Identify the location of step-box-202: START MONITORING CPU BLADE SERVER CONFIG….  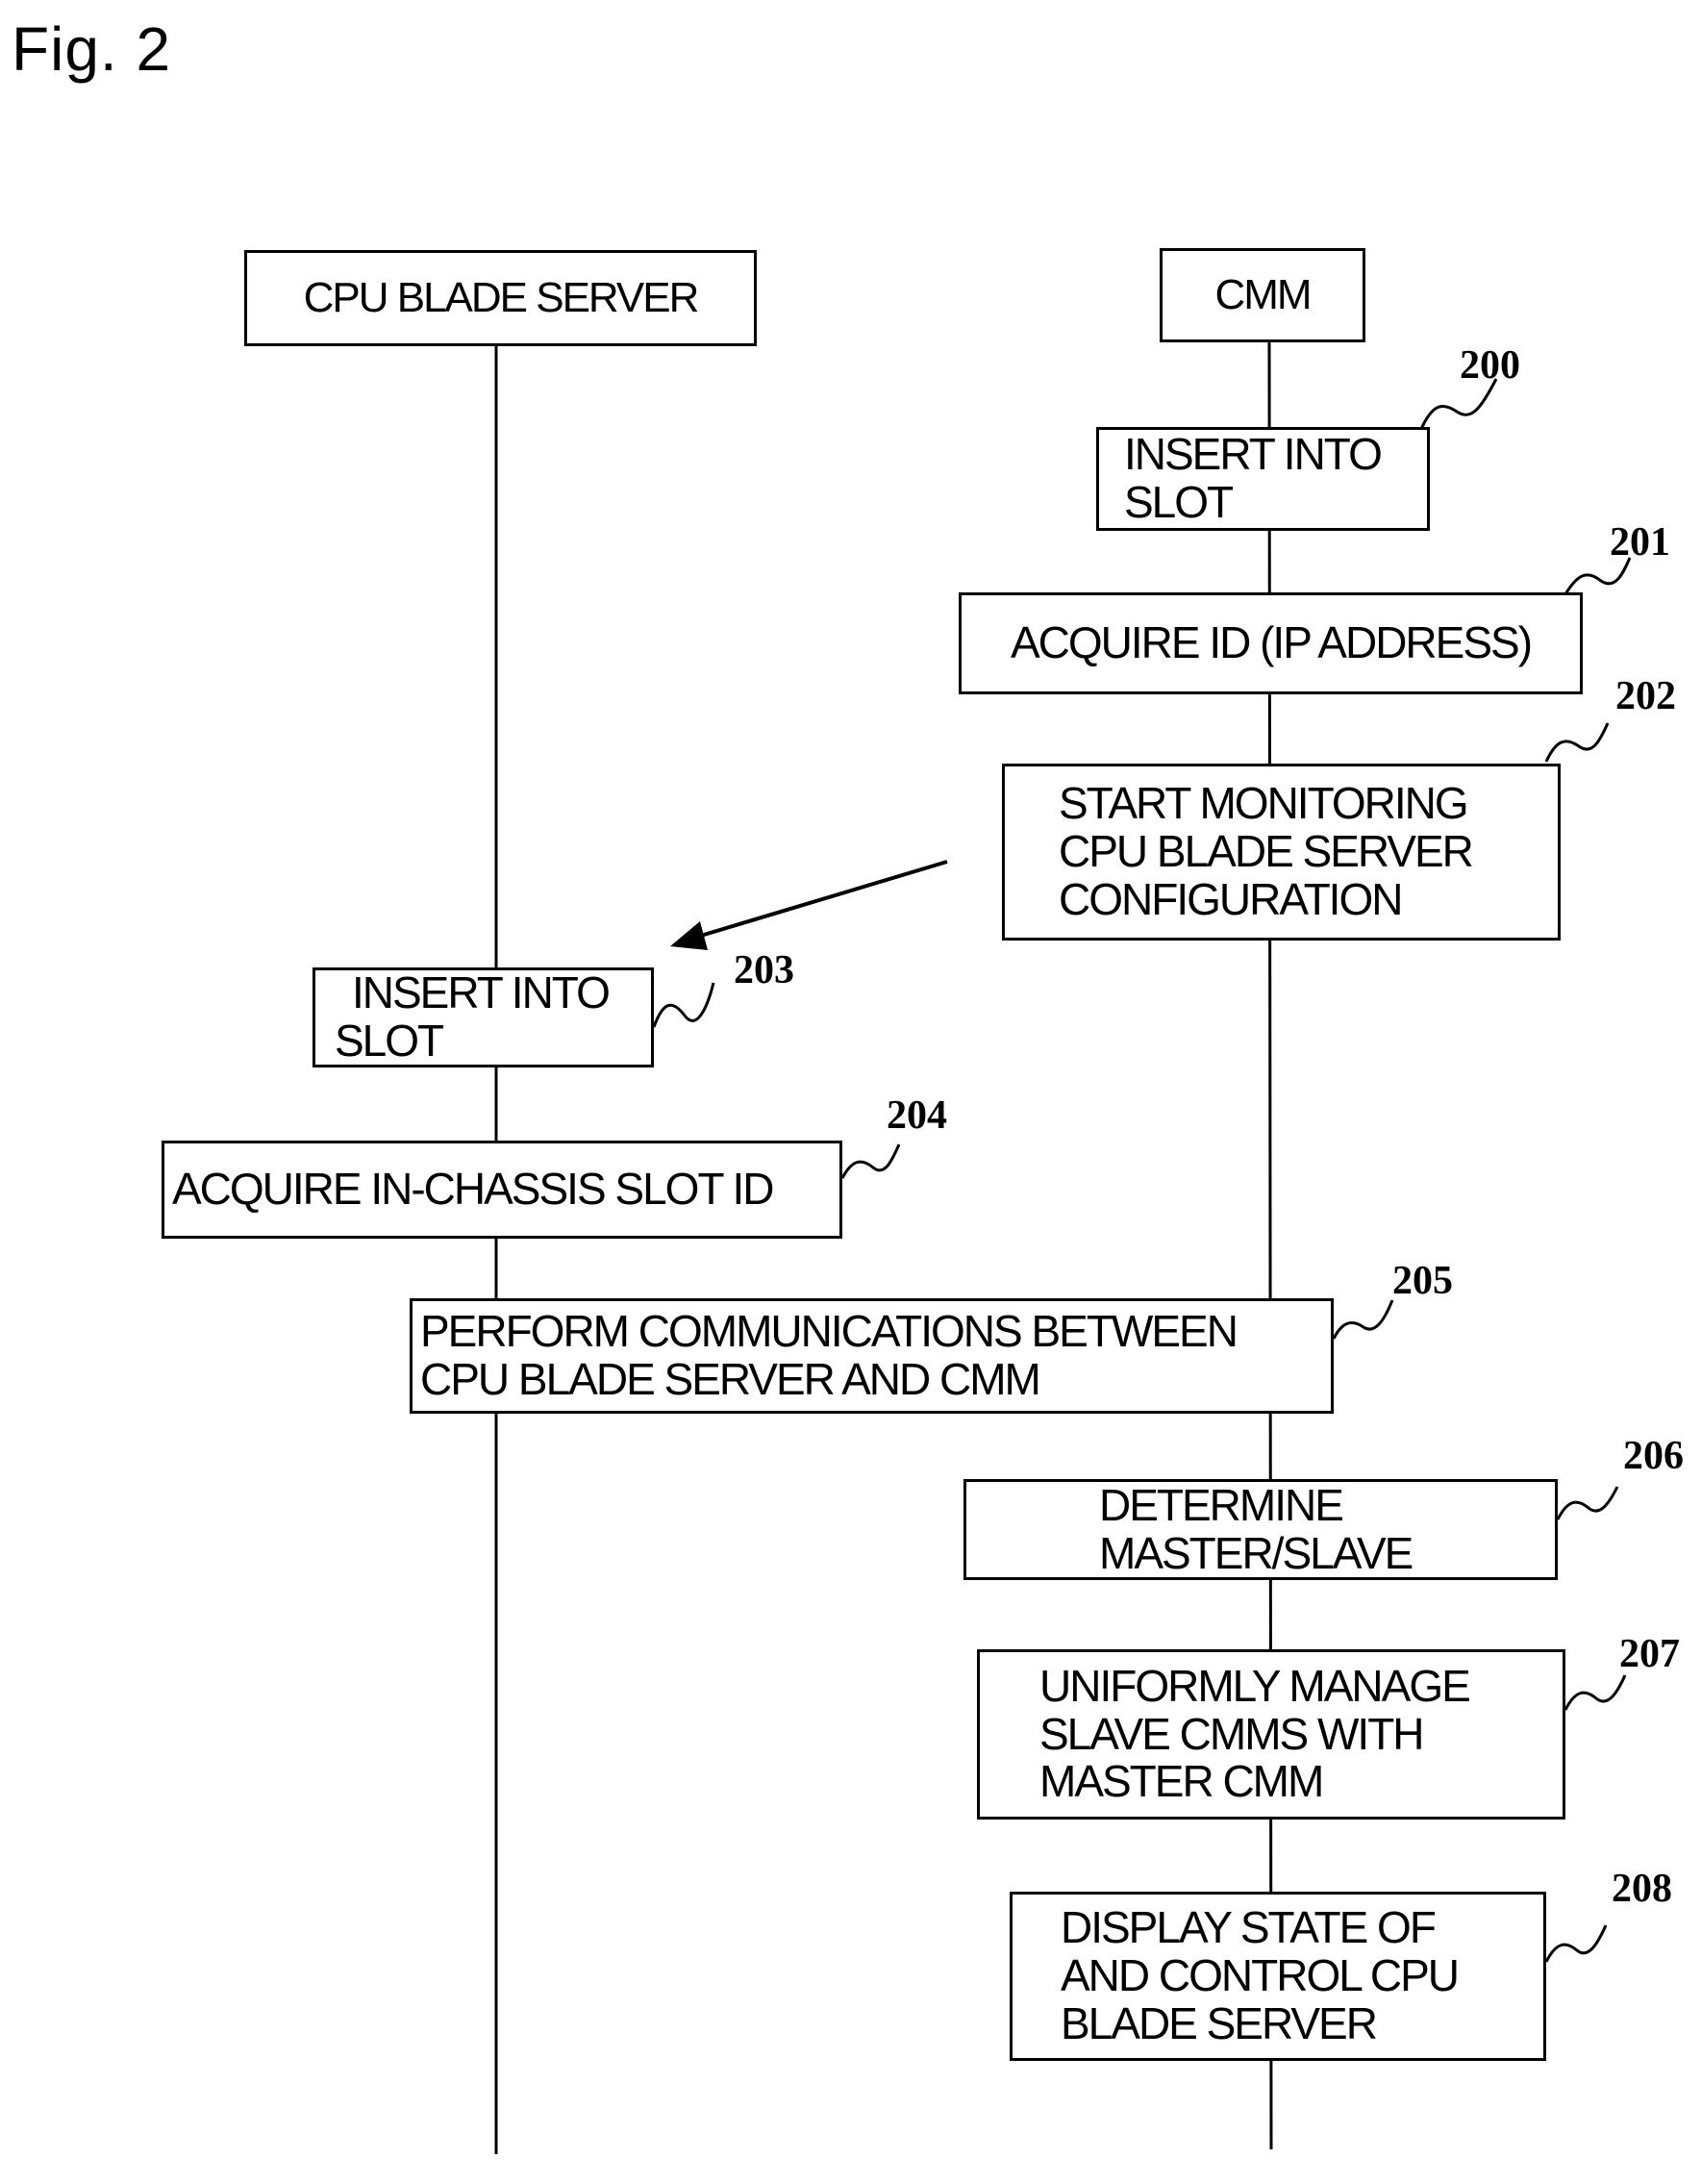
(1281, 852).